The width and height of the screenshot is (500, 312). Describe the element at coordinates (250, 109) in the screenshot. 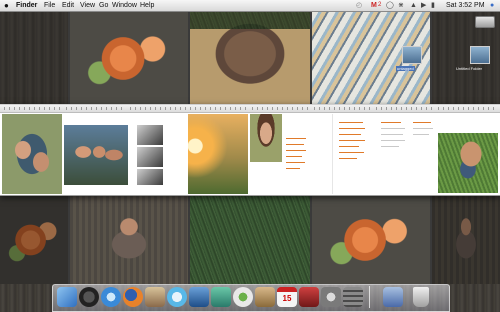

I see `strip-ruler` at that location.